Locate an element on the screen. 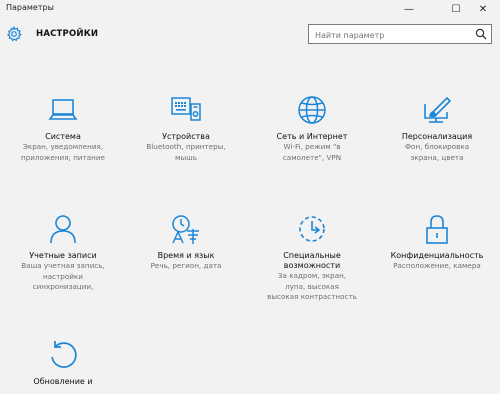  minimize-button: — is located at coordinates (409, 9).